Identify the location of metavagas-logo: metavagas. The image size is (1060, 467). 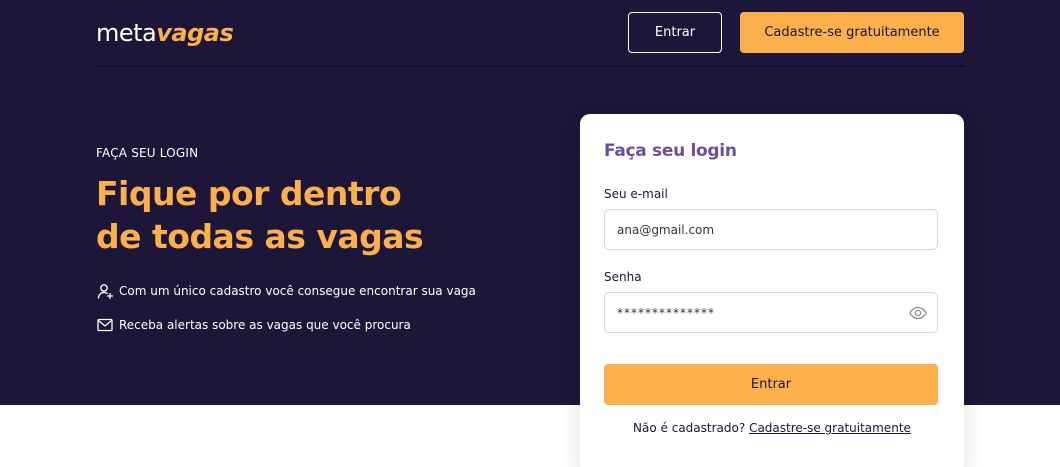
(165, 33).